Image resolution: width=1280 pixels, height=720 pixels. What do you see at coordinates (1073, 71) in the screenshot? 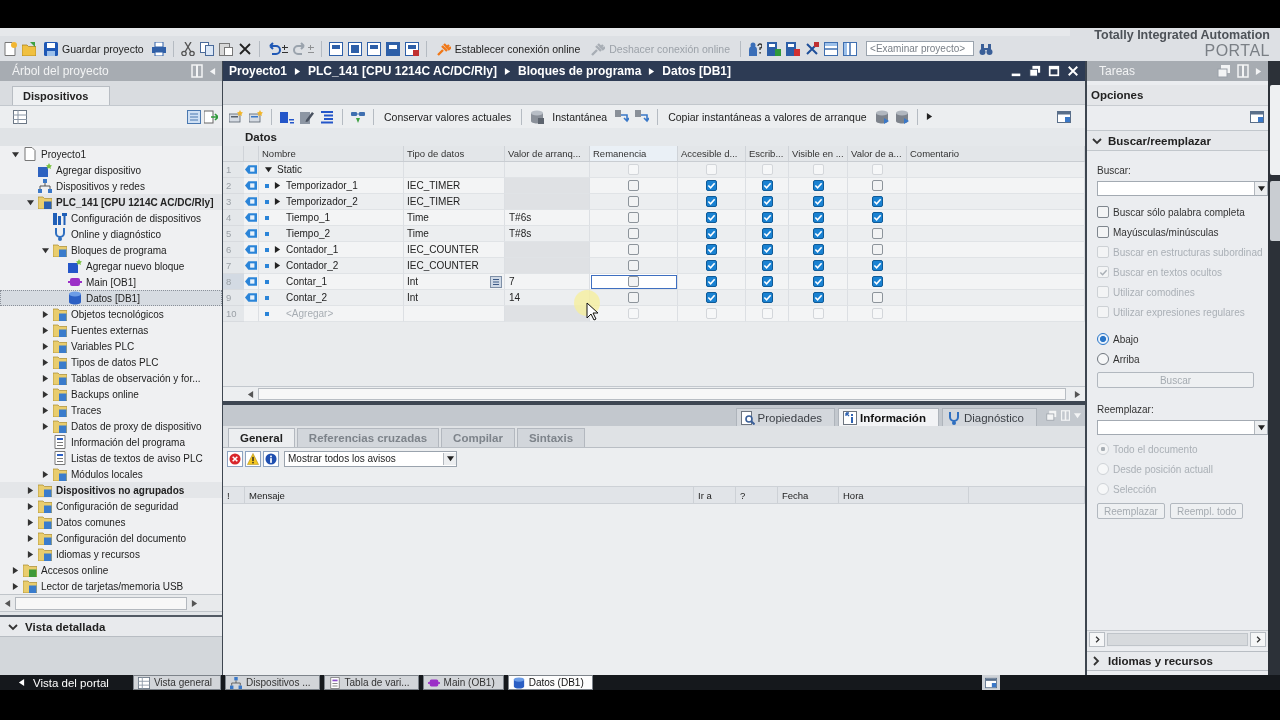
I see `close-icon` at bounding box center [1073, 71].